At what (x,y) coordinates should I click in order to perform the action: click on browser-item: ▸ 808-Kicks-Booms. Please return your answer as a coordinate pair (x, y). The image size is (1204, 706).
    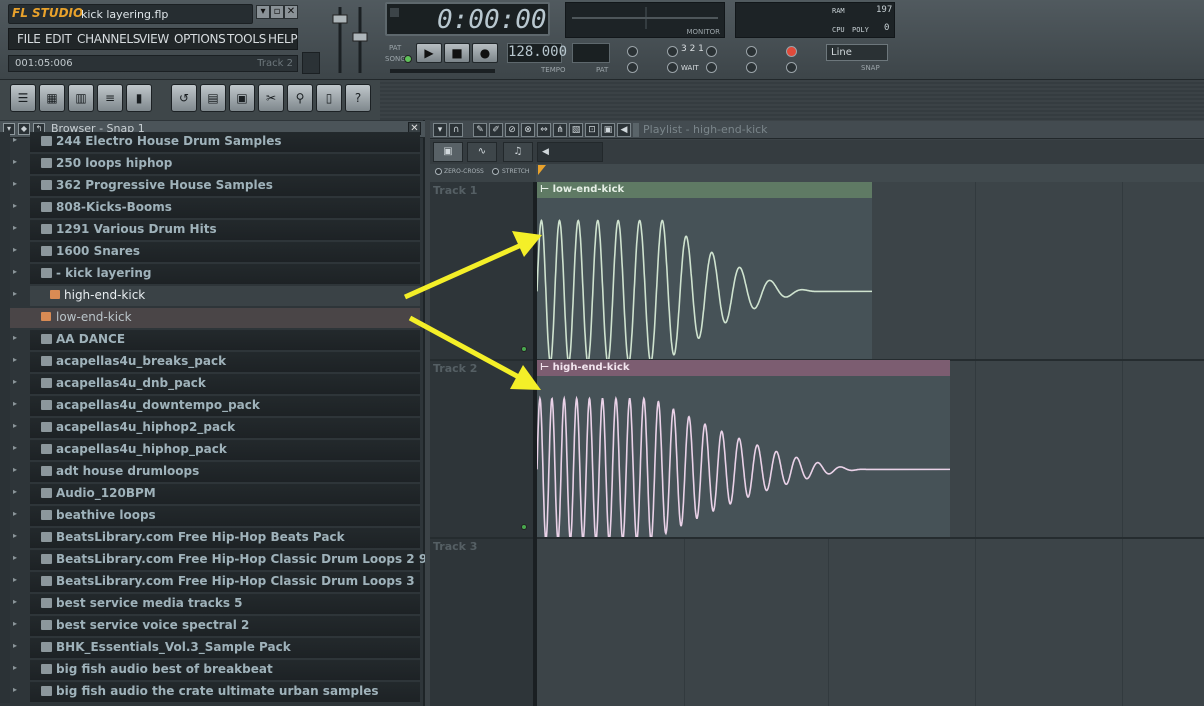
    Looking at the image, I should click on (212, 208).